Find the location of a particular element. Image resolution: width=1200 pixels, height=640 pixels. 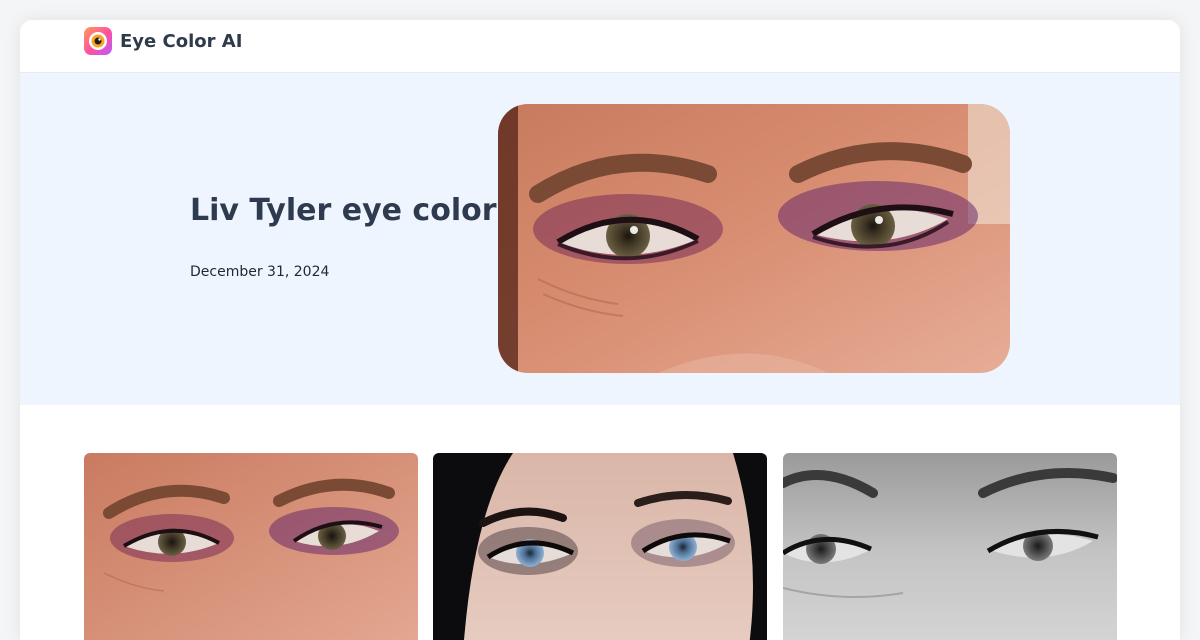

eye-logo-icon is located at coordinates (98, 41).